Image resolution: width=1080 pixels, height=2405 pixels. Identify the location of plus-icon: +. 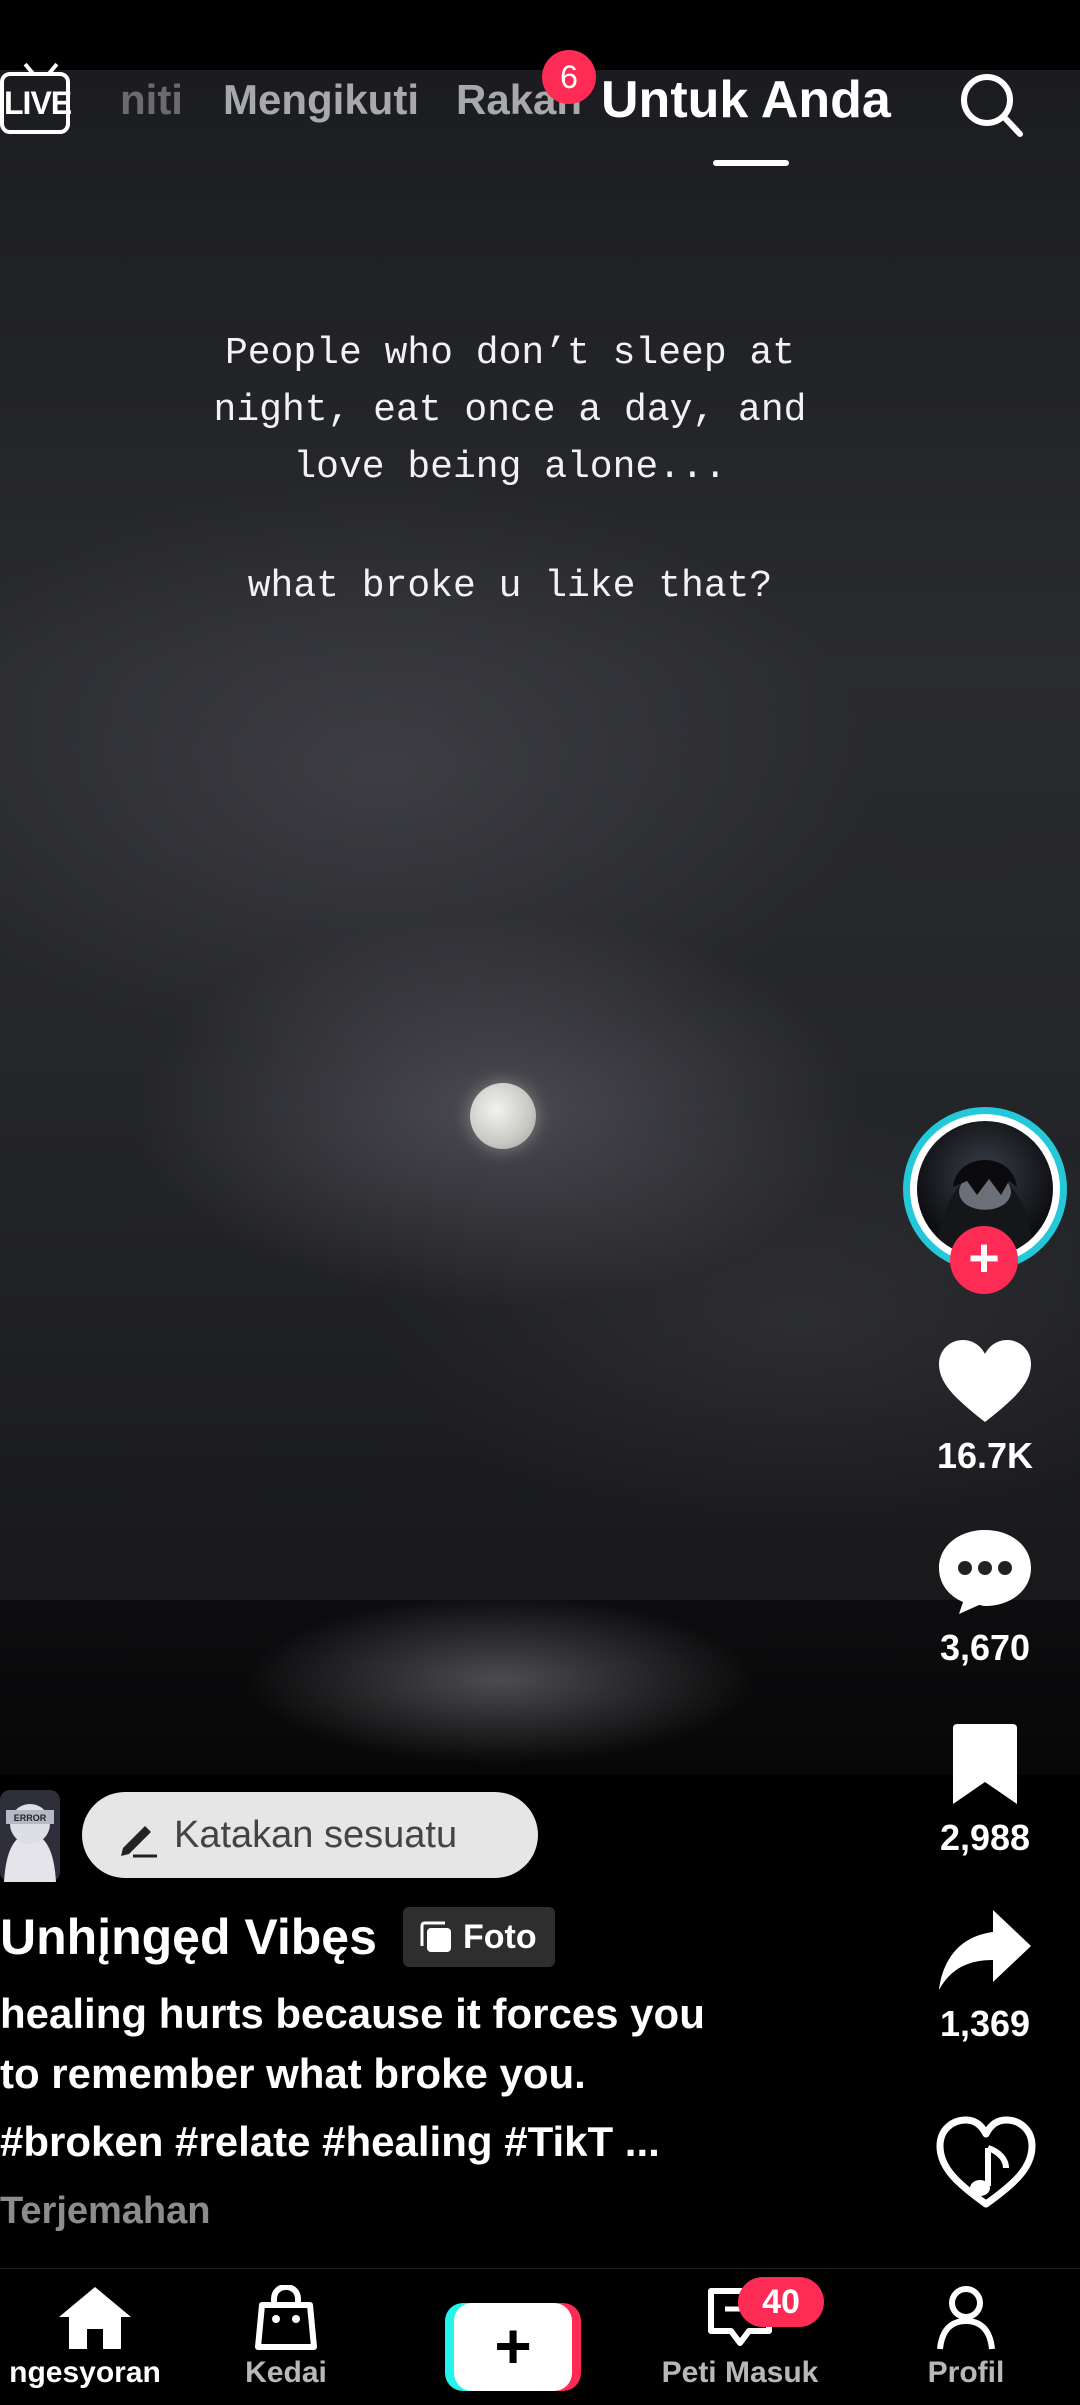
(513, 2347).